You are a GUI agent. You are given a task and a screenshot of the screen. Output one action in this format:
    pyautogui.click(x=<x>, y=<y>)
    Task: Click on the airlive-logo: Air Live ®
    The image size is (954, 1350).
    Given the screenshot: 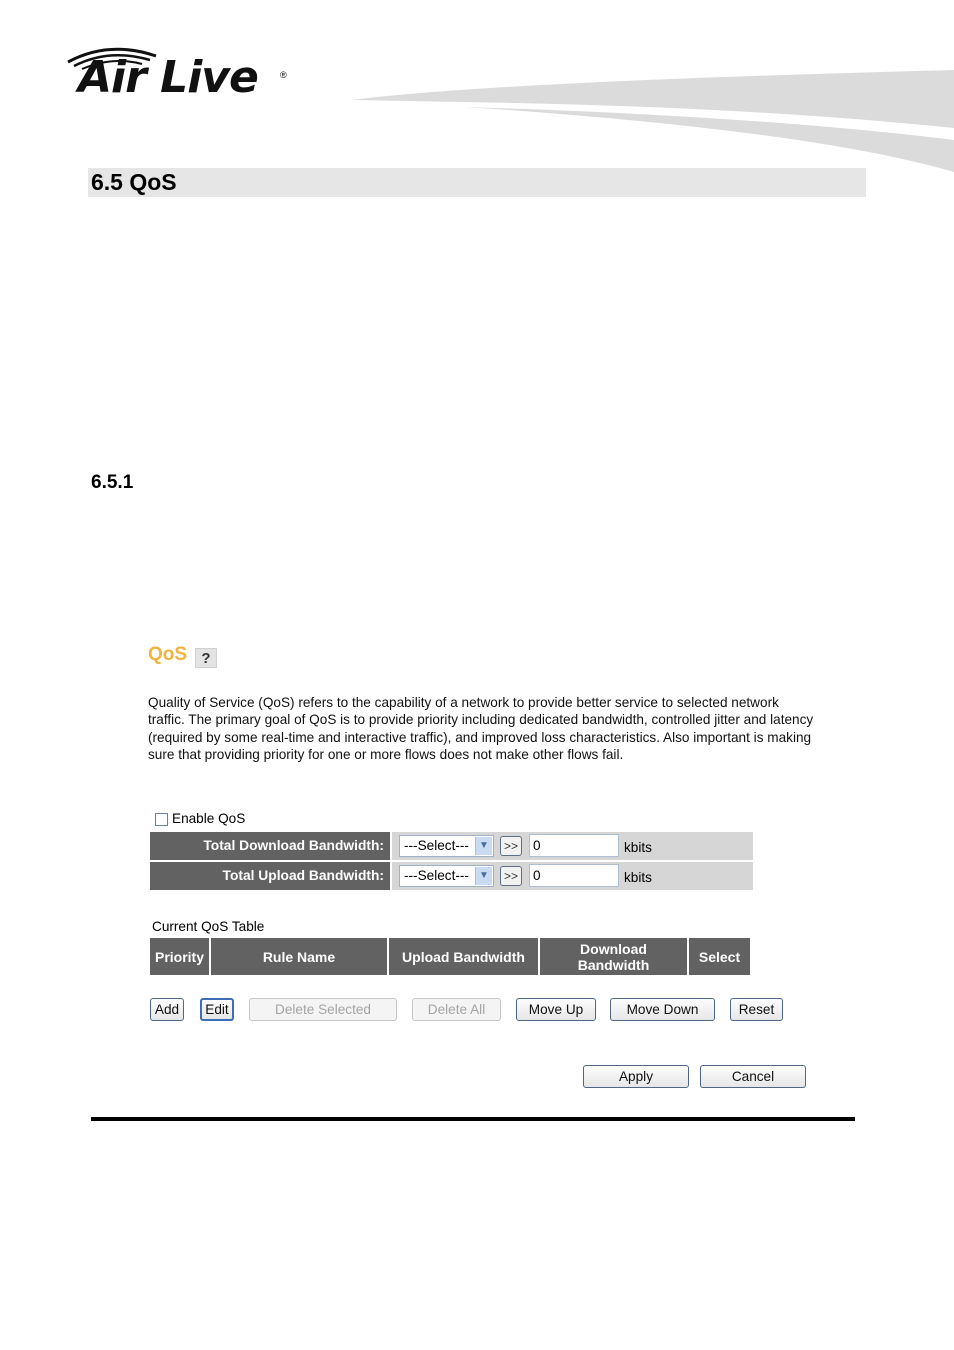 What is the action you would take?
    pyautogui.click(x=180, y=73)
    